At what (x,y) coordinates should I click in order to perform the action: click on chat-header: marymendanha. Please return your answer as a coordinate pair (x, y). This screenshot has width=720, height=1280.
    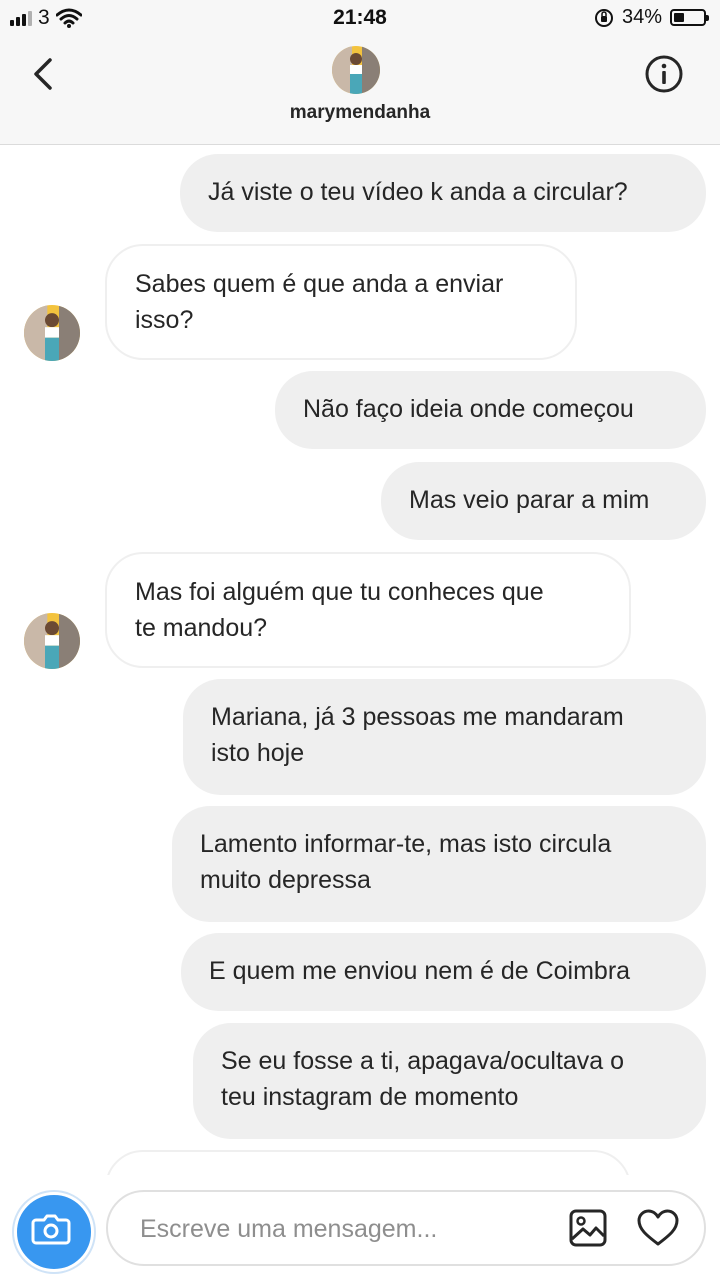
    Looking at the image, I should click on (360, 90).